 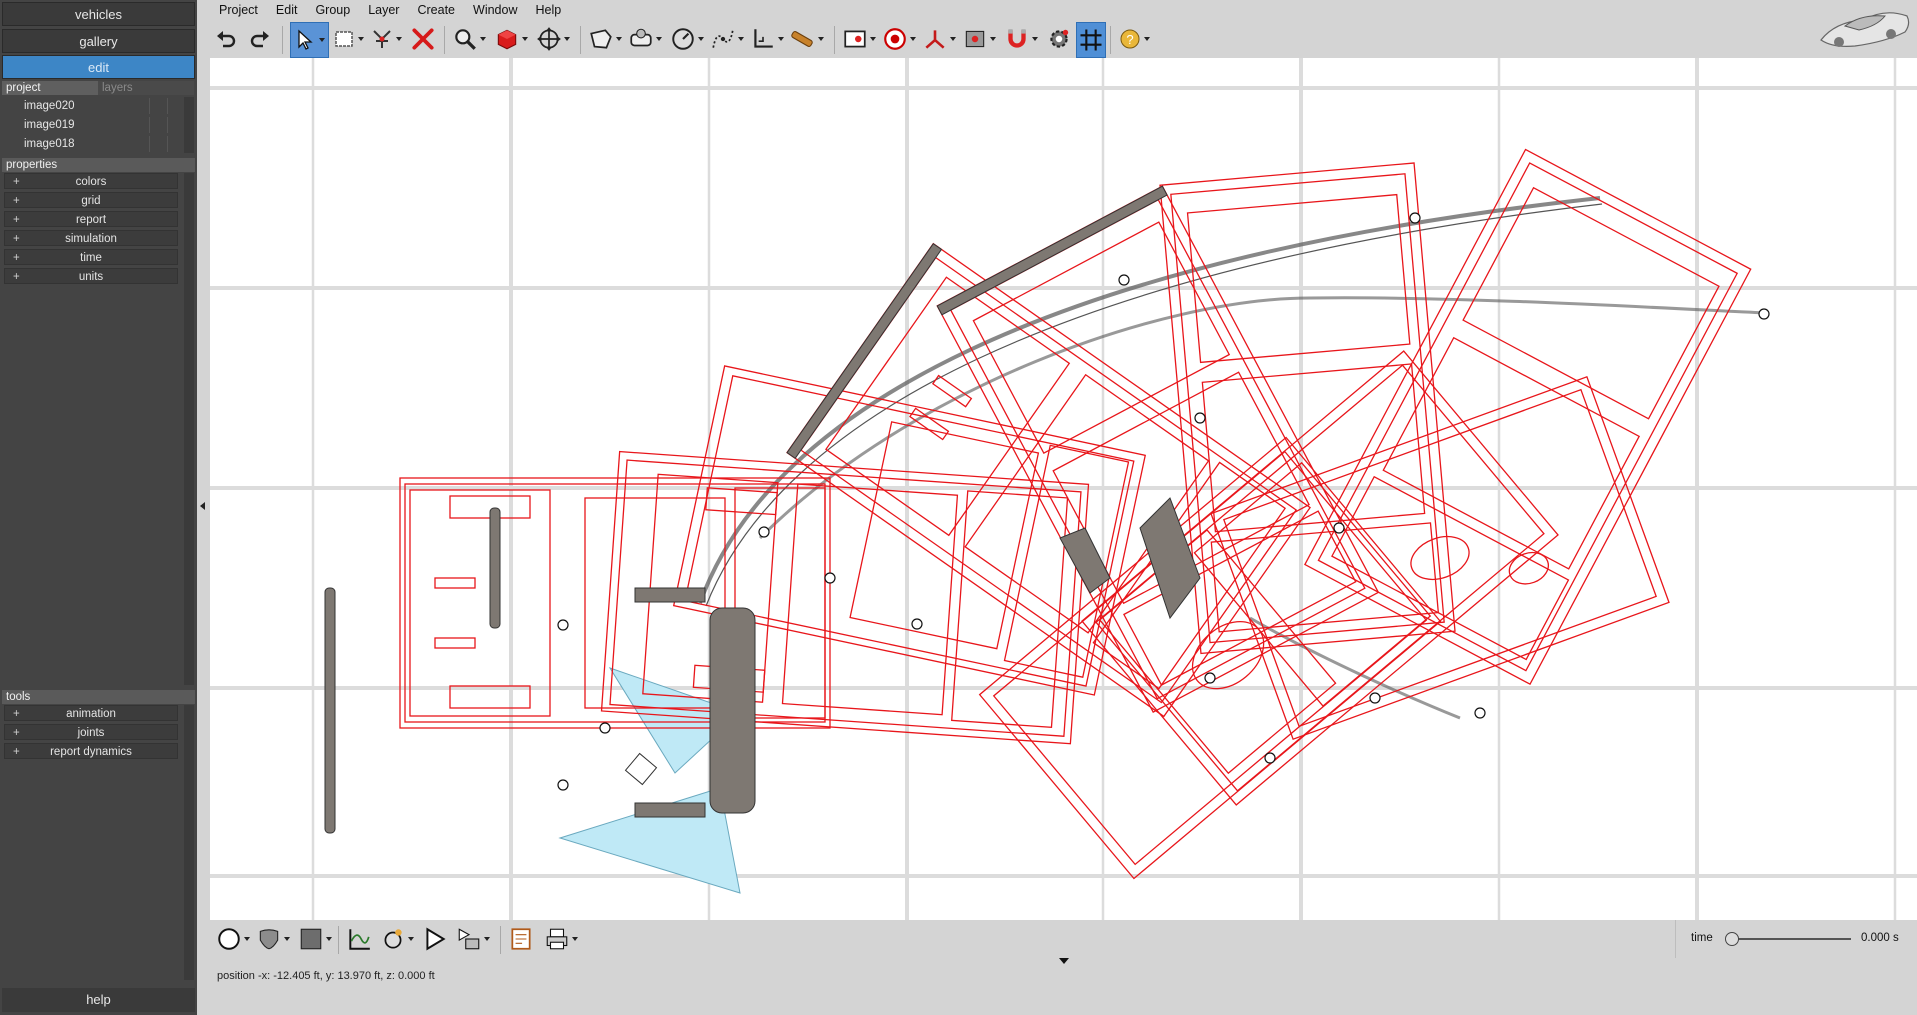 What do you see at coordinates (332, 10) in the screenshot?
I see `menu-group: Group` at bounding box center [332, 10].